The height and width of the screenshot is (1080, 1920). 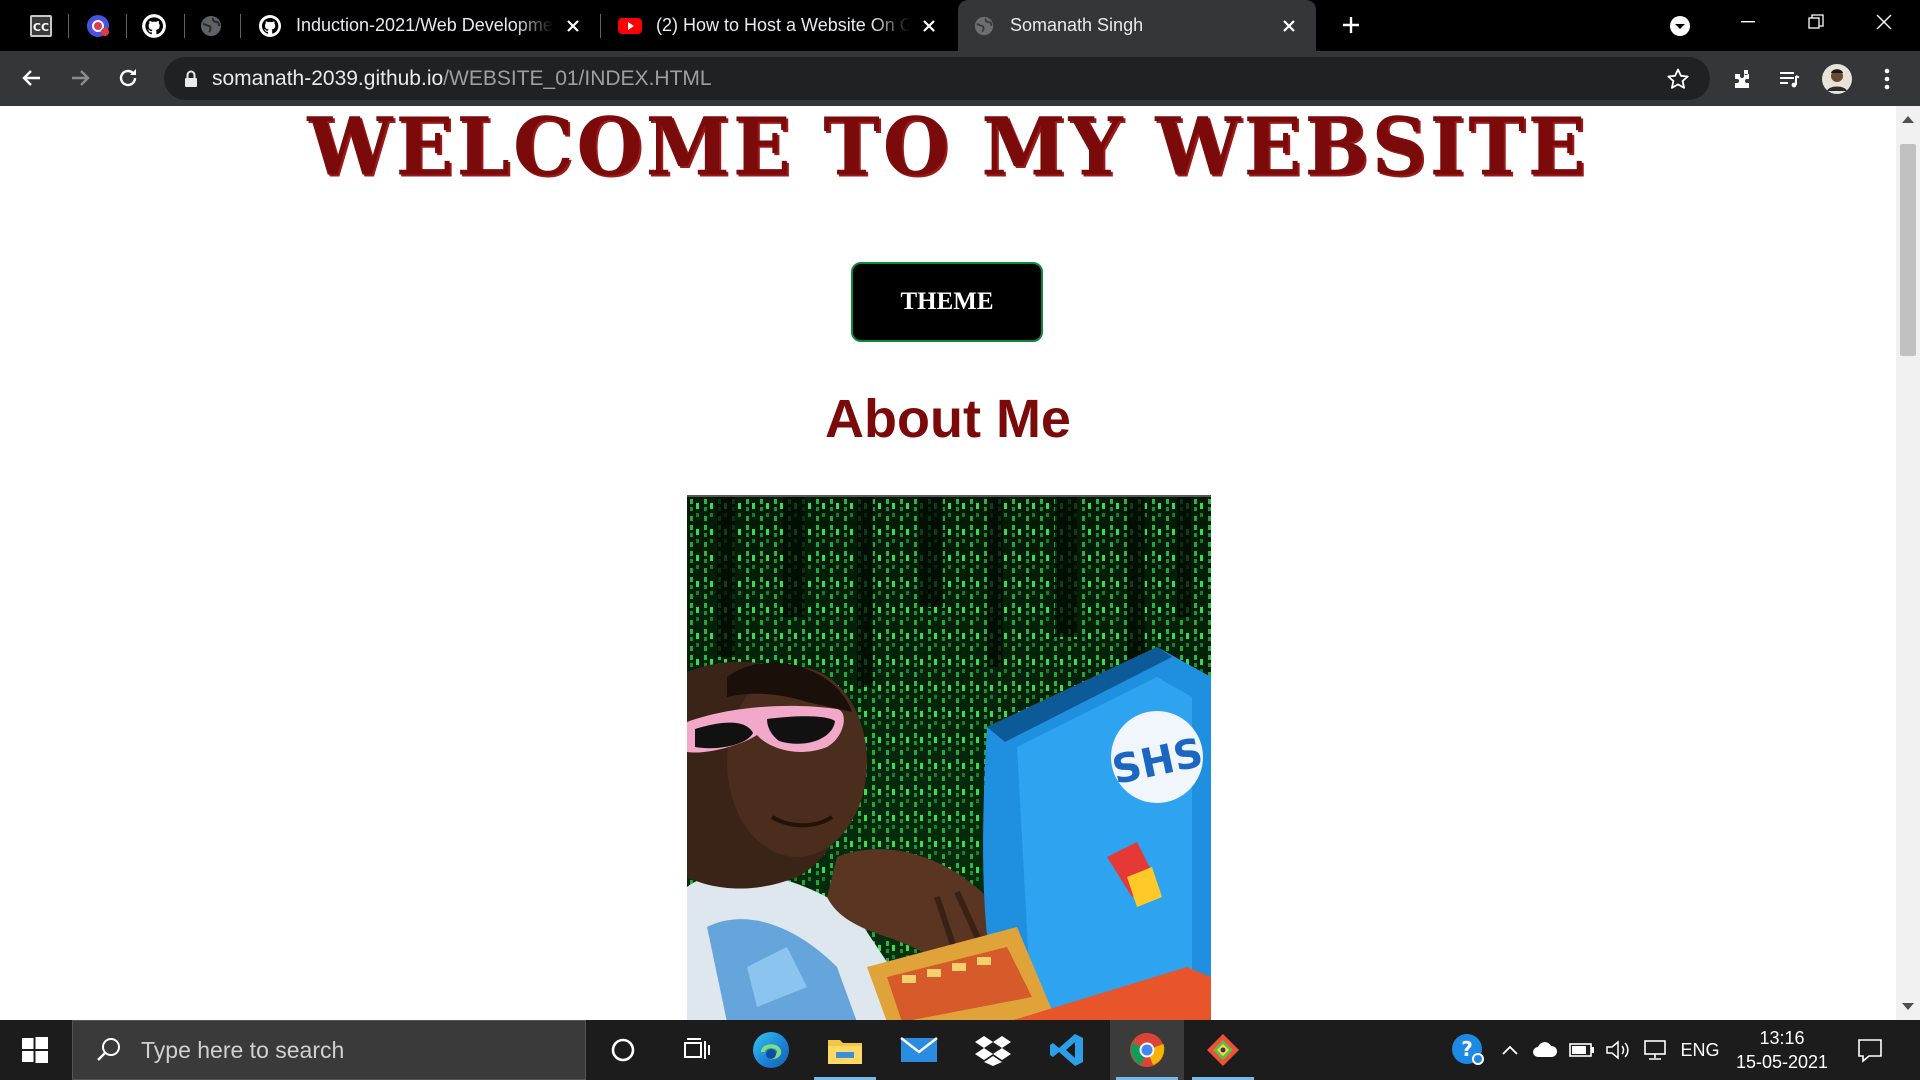 What do you see at coordinates (108, 1049) in the screenshot?
I see `search-icon` at bounding box center [108, 1049].